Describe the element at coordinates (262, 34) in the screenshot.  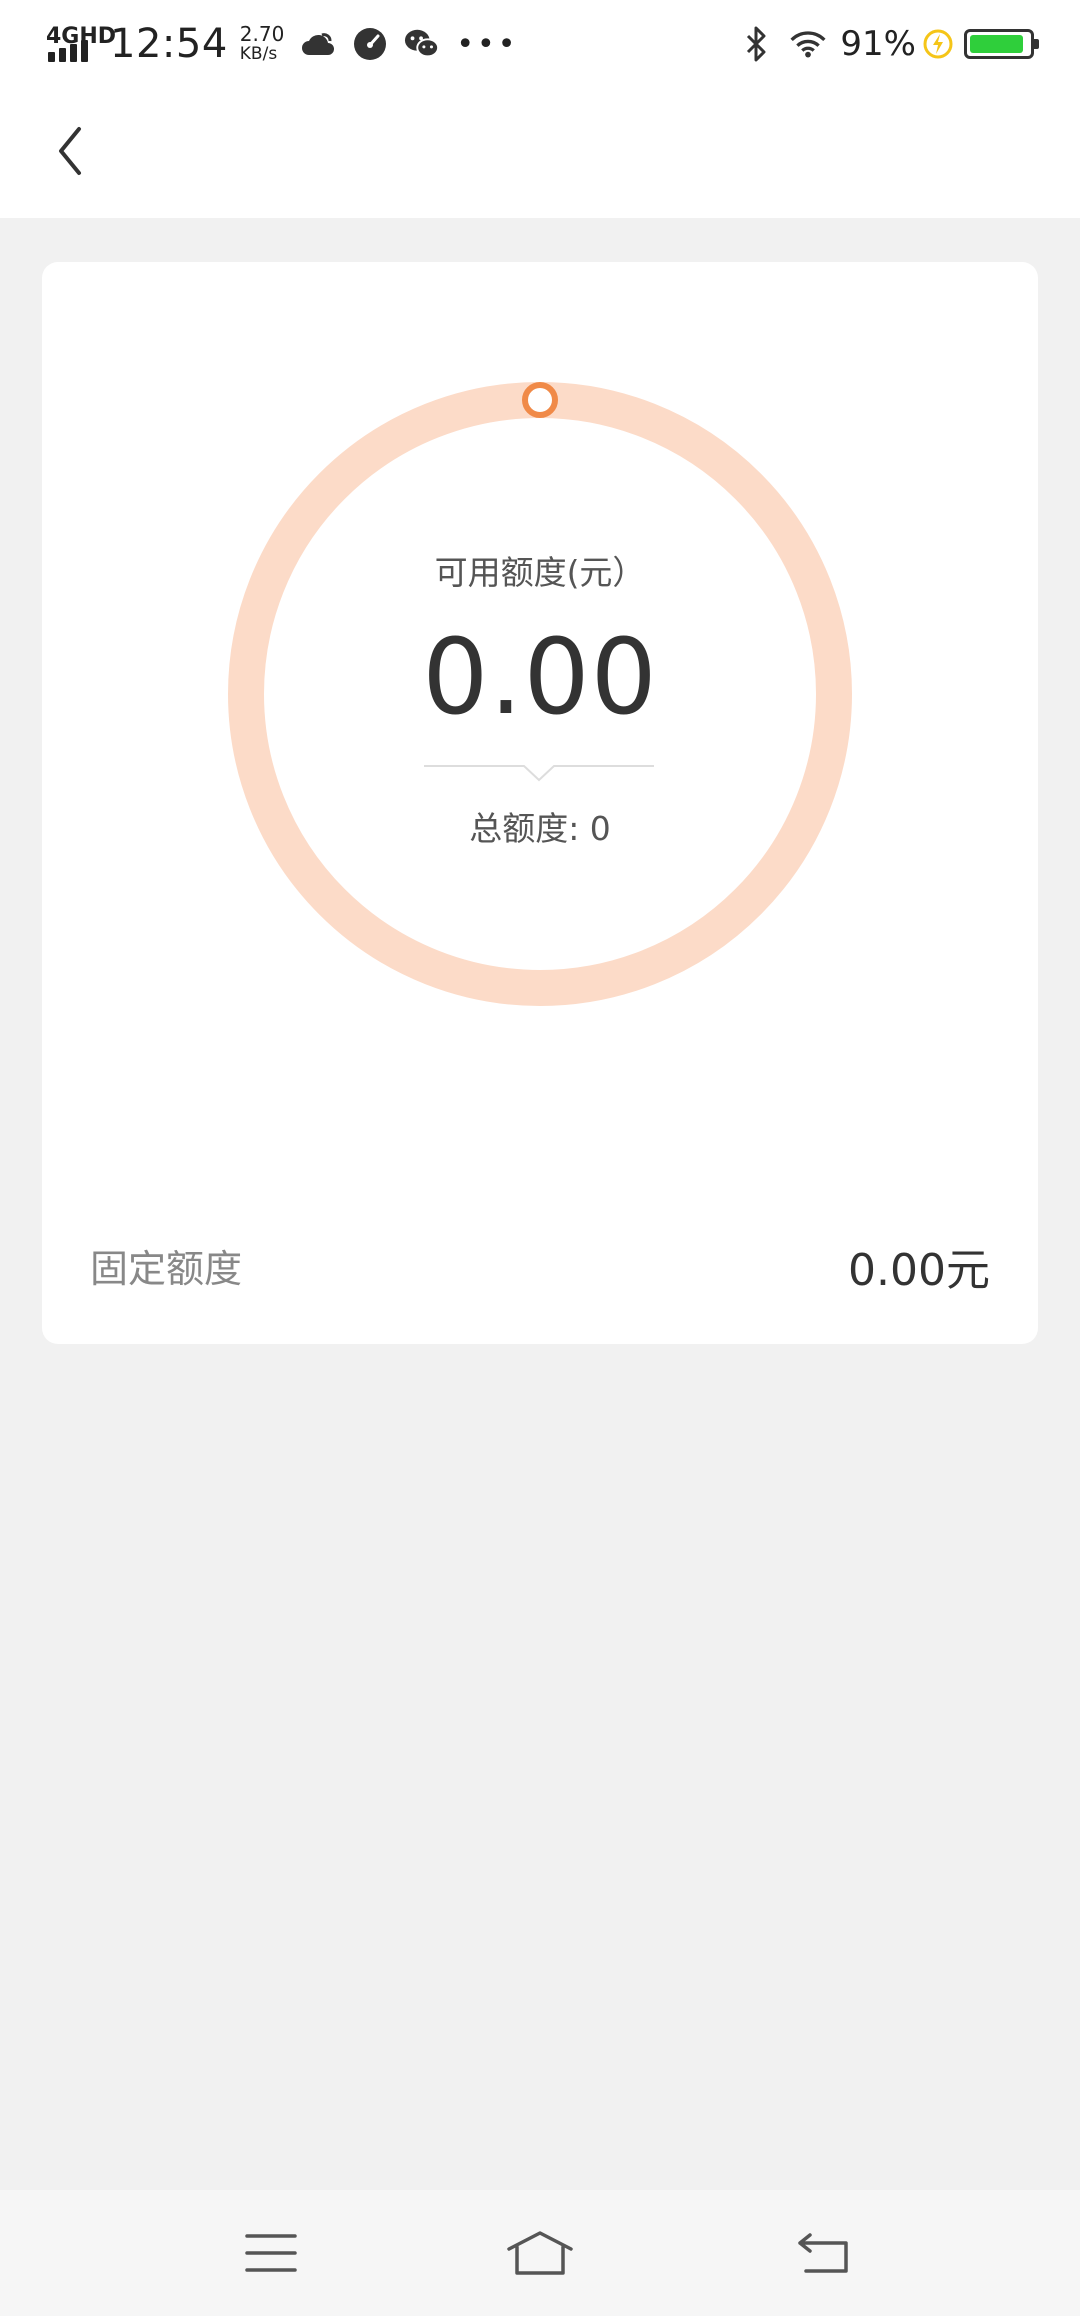
I see `speed-value: 2.70` at that location.